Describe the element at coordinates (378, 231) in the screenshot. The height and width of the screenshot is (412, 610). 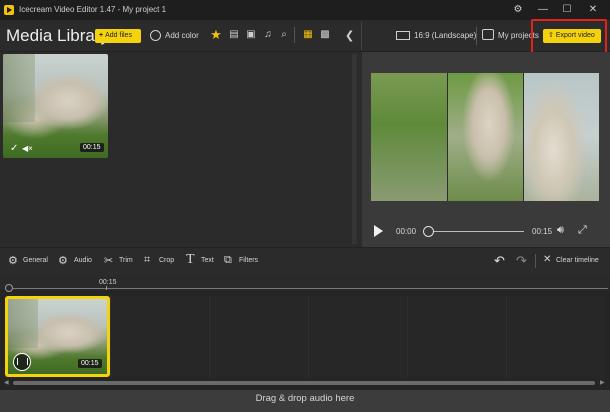
I see `play-button` at that location.